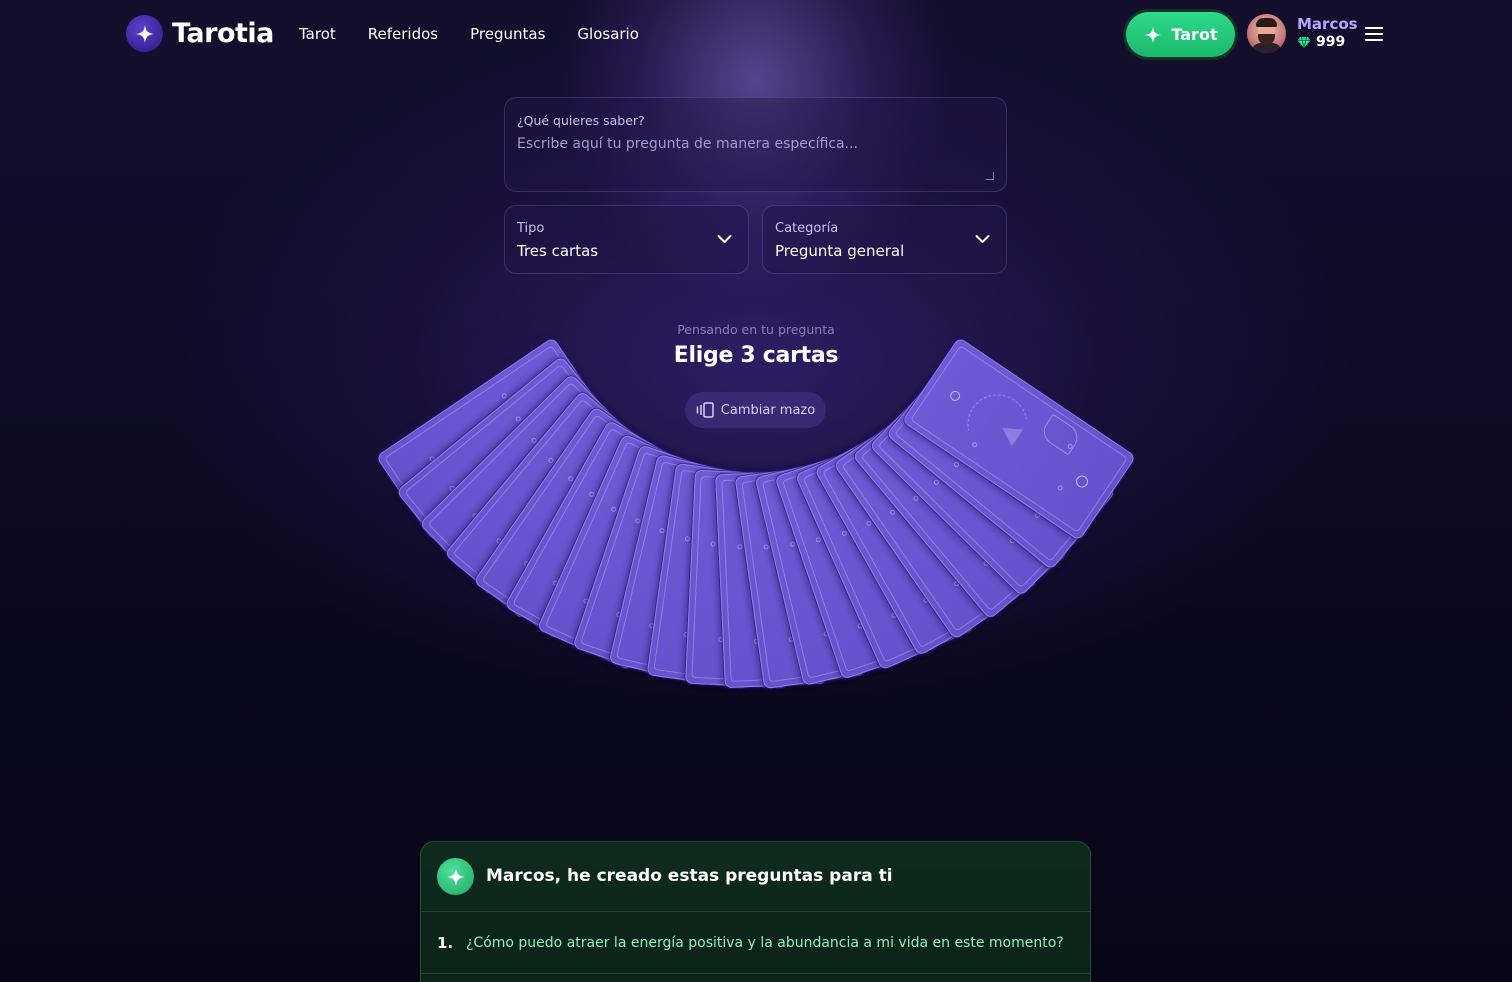 This screenshot has height=982, width=1512. Describe the element at coordinates (403, 34) in the screenshot. I see `nav-link-referidos: Referidos` at that location.